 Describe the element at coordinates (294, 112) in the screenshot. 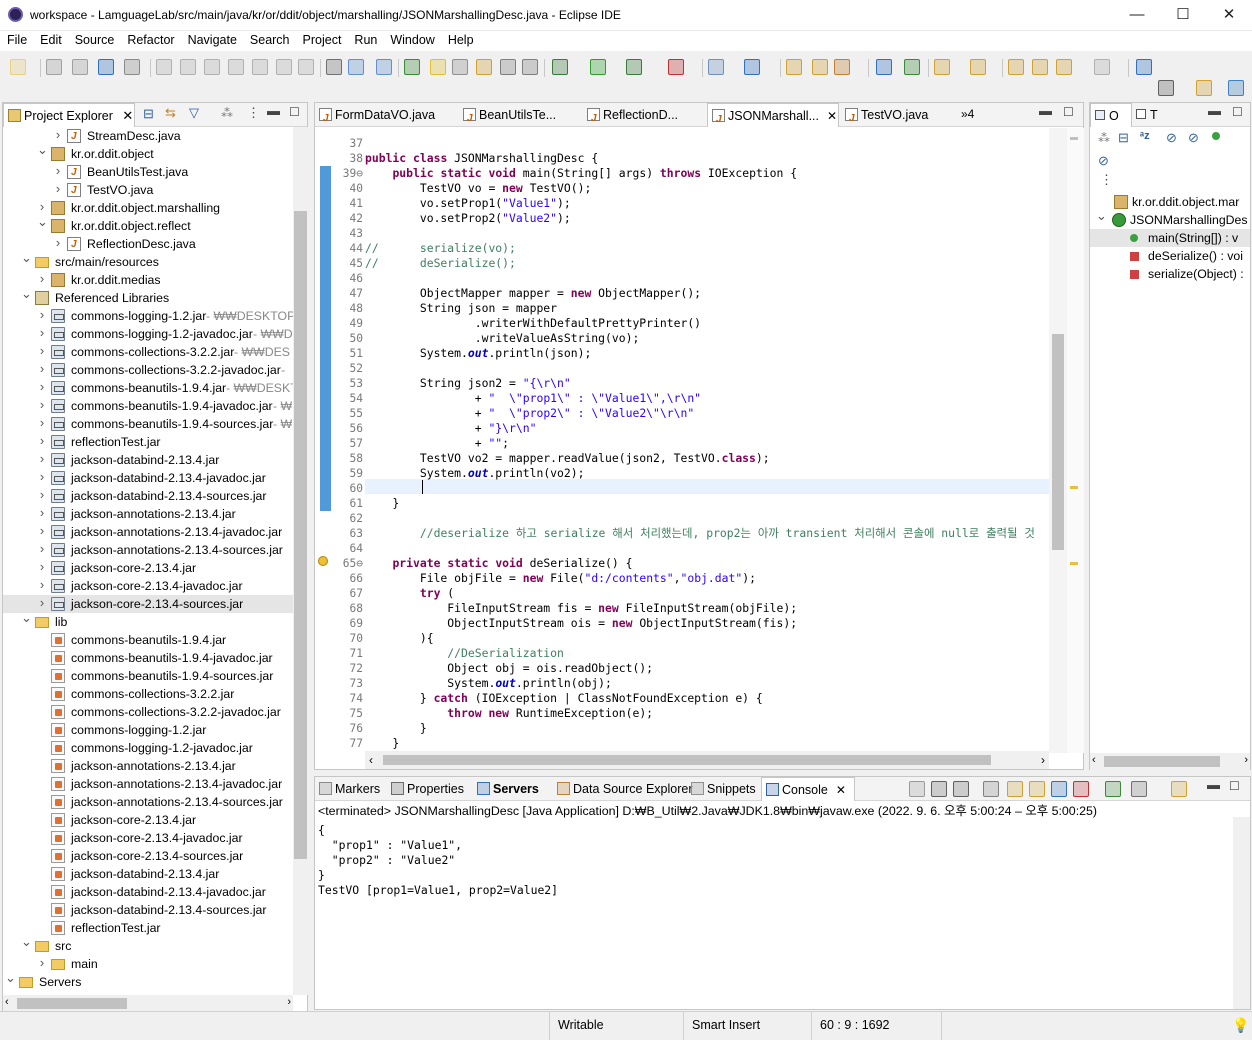

I see `maximize-view-icon: ☐` at that location.